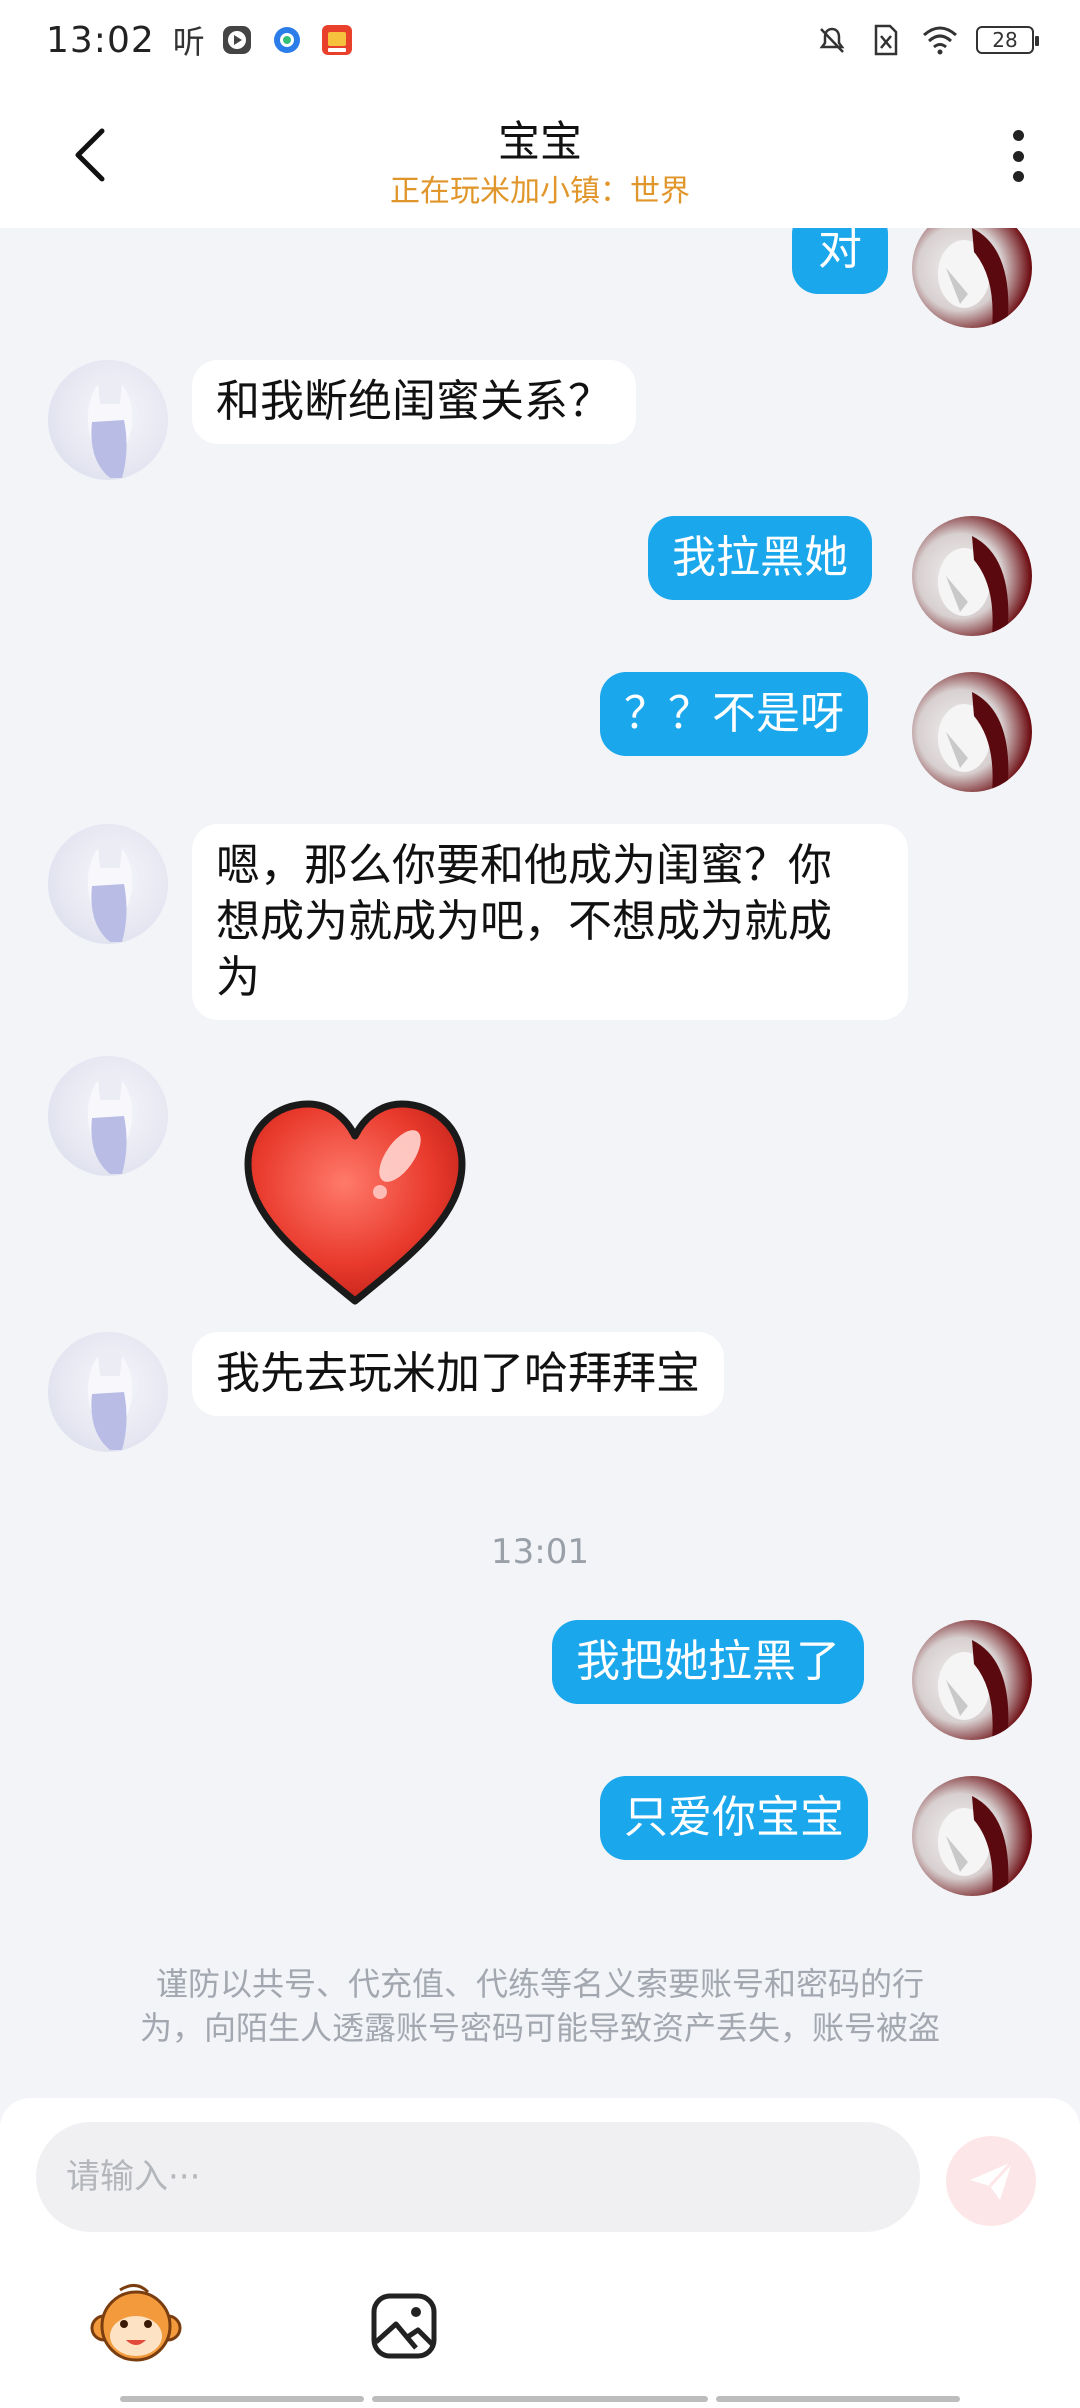  I want to click on message-bubble-received: 我先去玩米加了哈拜拜宝, so click(458, 1374).